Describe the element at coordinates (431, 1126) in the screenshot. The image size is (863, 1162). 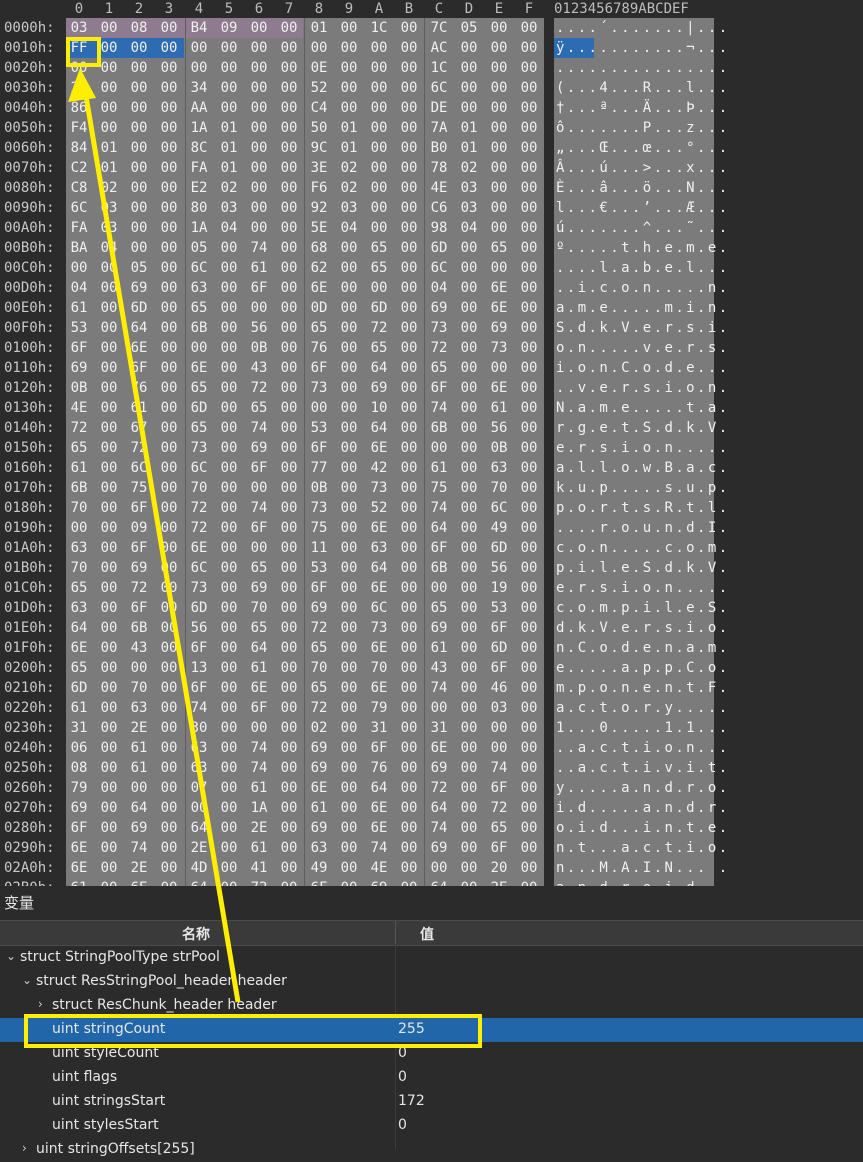
I see `variable-row: uint stylesStart 0` at that location.